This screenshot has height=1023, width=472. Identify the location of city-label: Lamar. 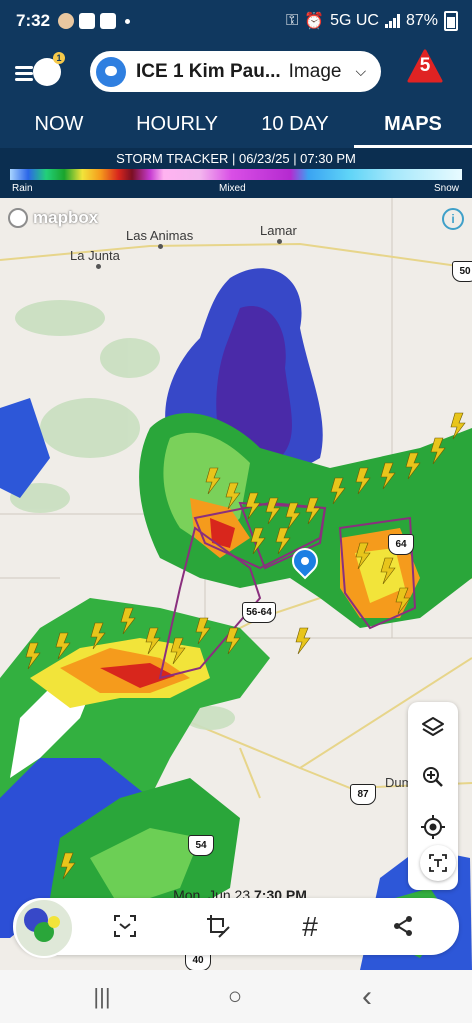
(278, 230).